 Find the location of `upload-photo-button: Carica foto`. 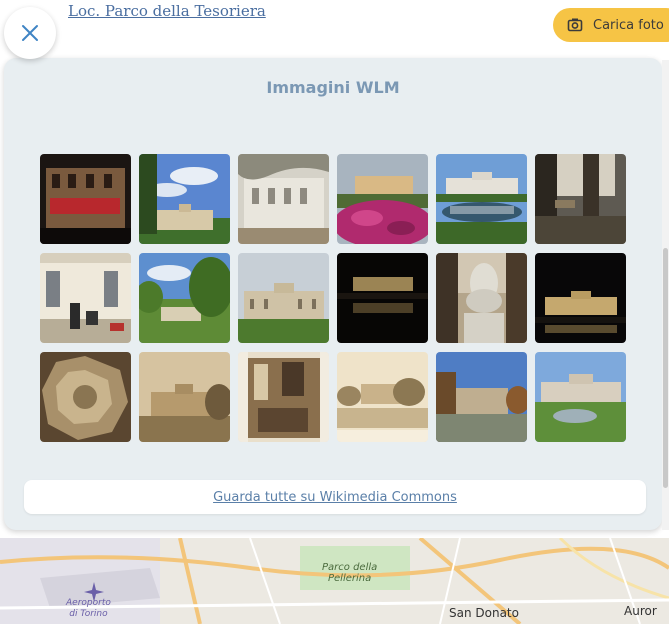

upload-photo-button: Carica foto is located at coordinates (611, 25).